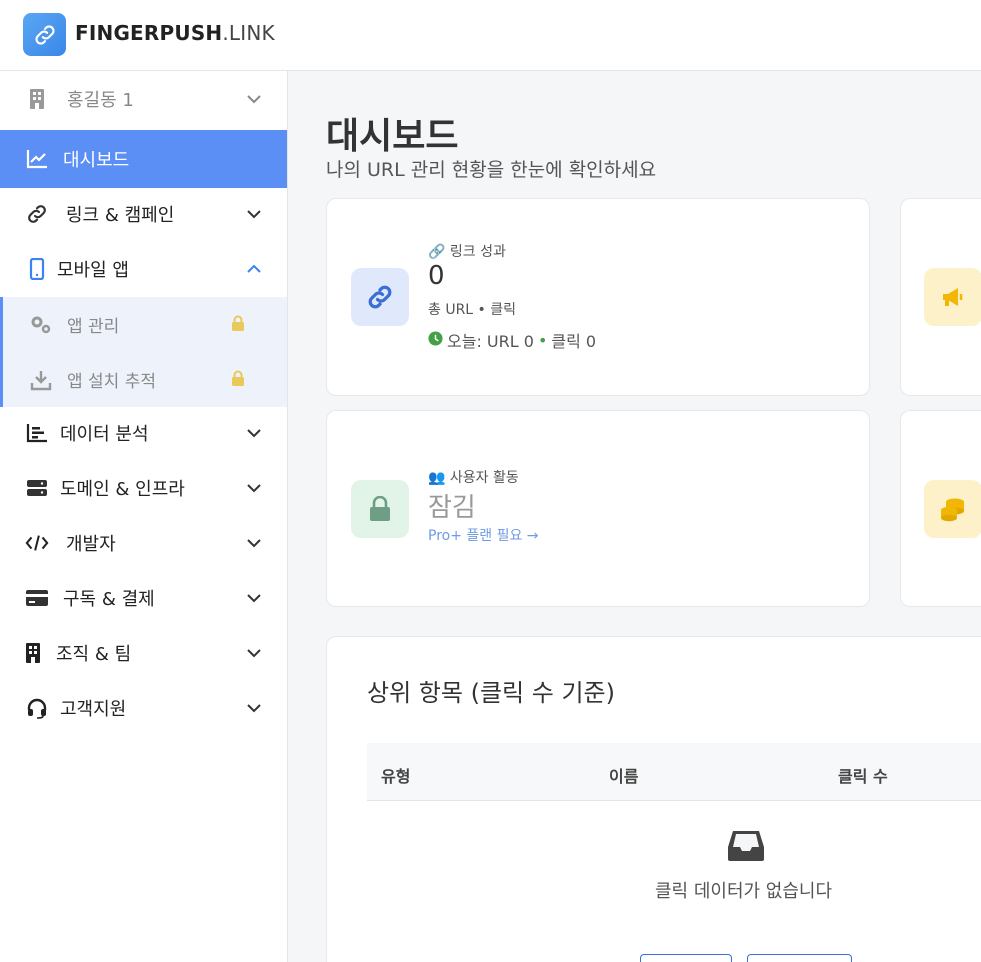 The height and width of the screenshot is (962, 981). I want to click on card-label: 👥 사용자 활동, so click(473, 477).